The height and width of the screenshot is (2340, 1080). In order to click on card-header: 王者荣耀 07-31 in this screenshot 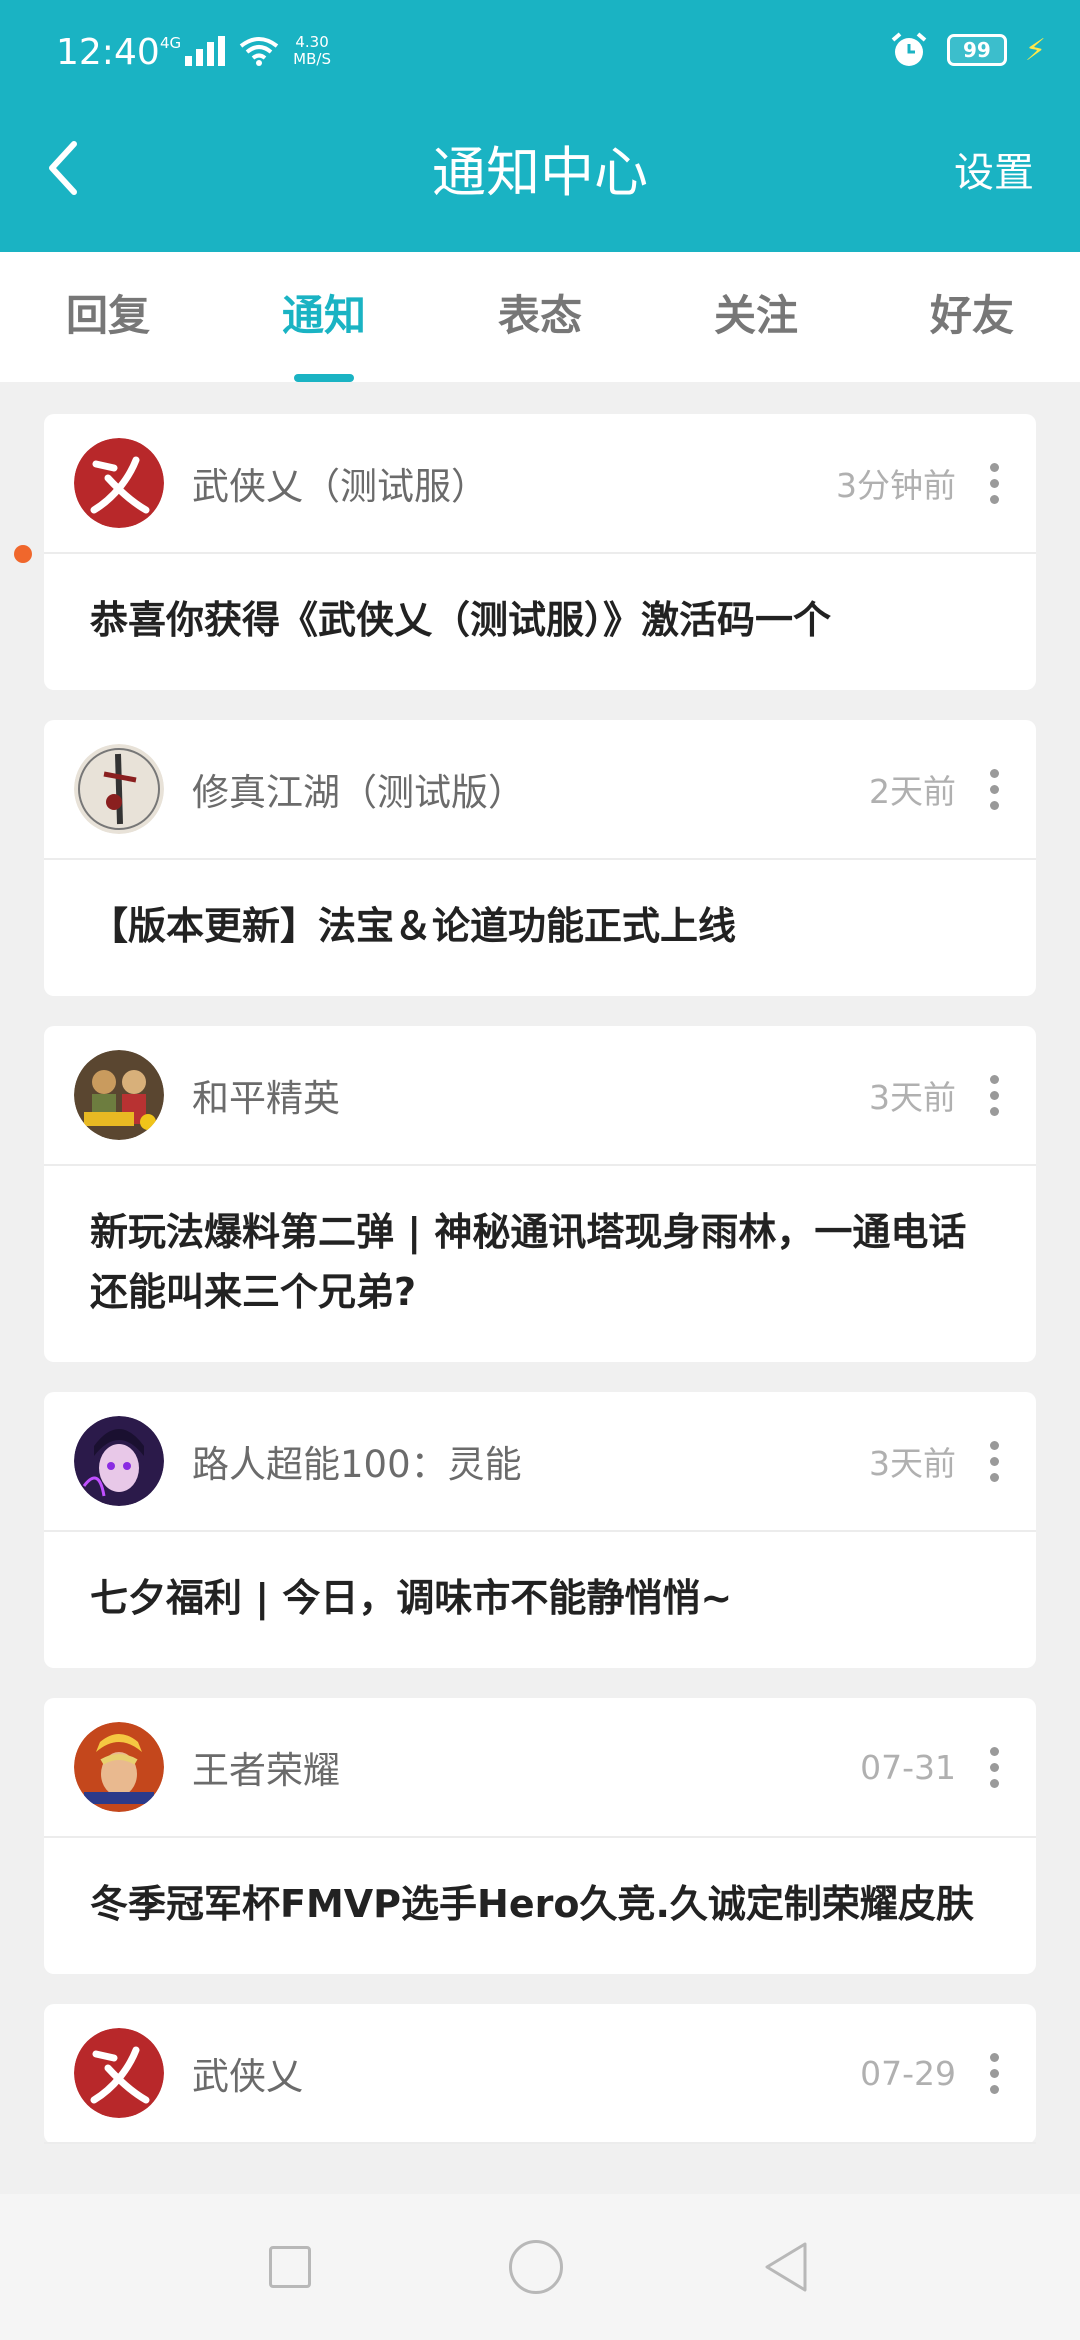, I will do `click(540, 1768)`.